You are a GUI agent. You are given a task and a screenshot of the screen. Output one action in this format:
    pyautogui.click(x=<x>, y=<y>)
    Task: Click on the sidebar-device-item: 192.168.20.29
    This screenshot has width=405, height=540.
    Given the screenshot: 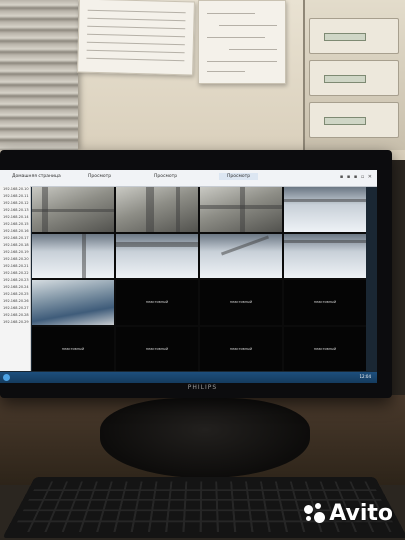 What is the action you would take?
    pyautogui.click(x=15, y=322)
    